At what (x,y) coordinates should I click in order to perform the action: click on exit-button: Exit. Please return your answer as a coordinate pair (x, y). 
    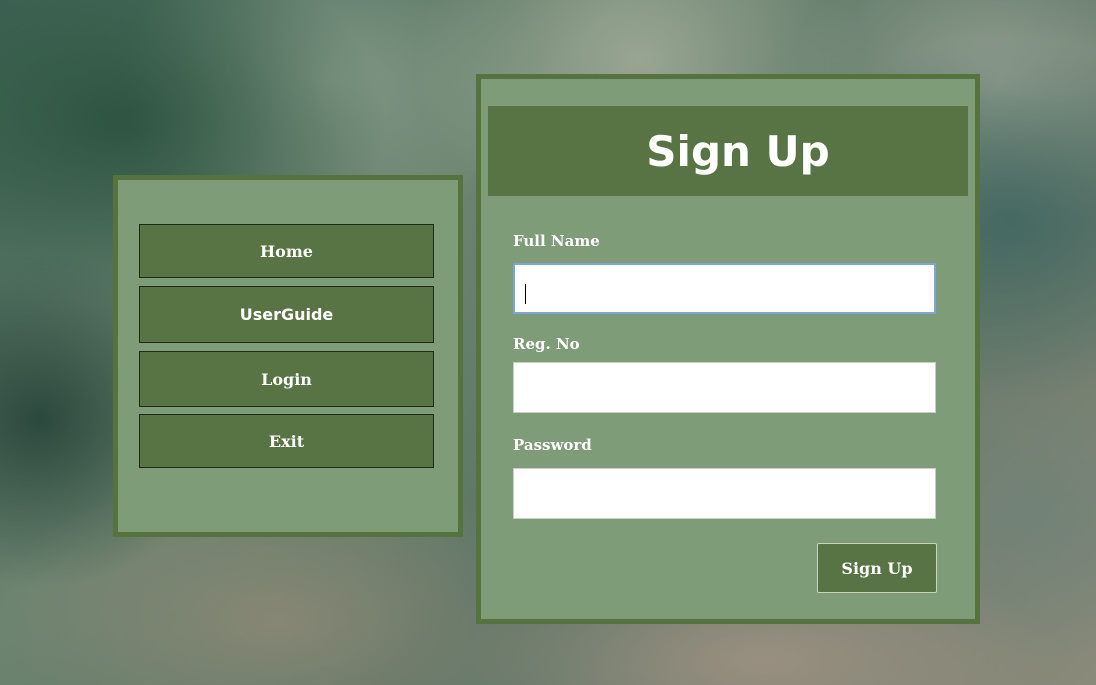
    Looking at the image, I should click on (286, 441).